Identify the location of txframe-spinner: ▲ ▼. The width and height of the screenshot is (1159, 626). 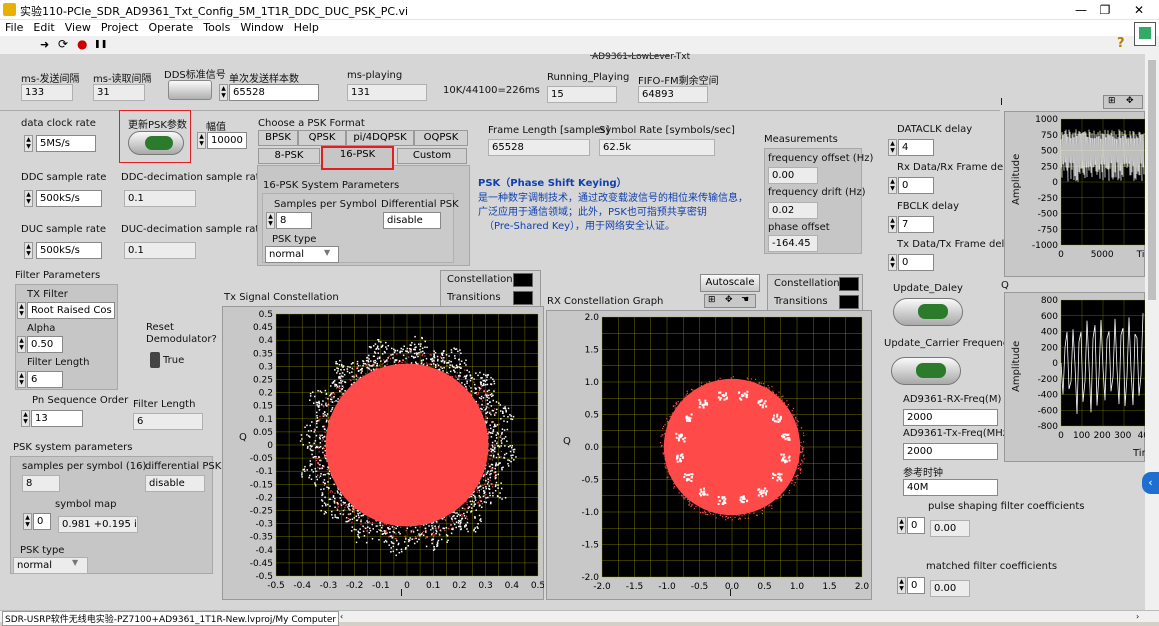
(892, 262).